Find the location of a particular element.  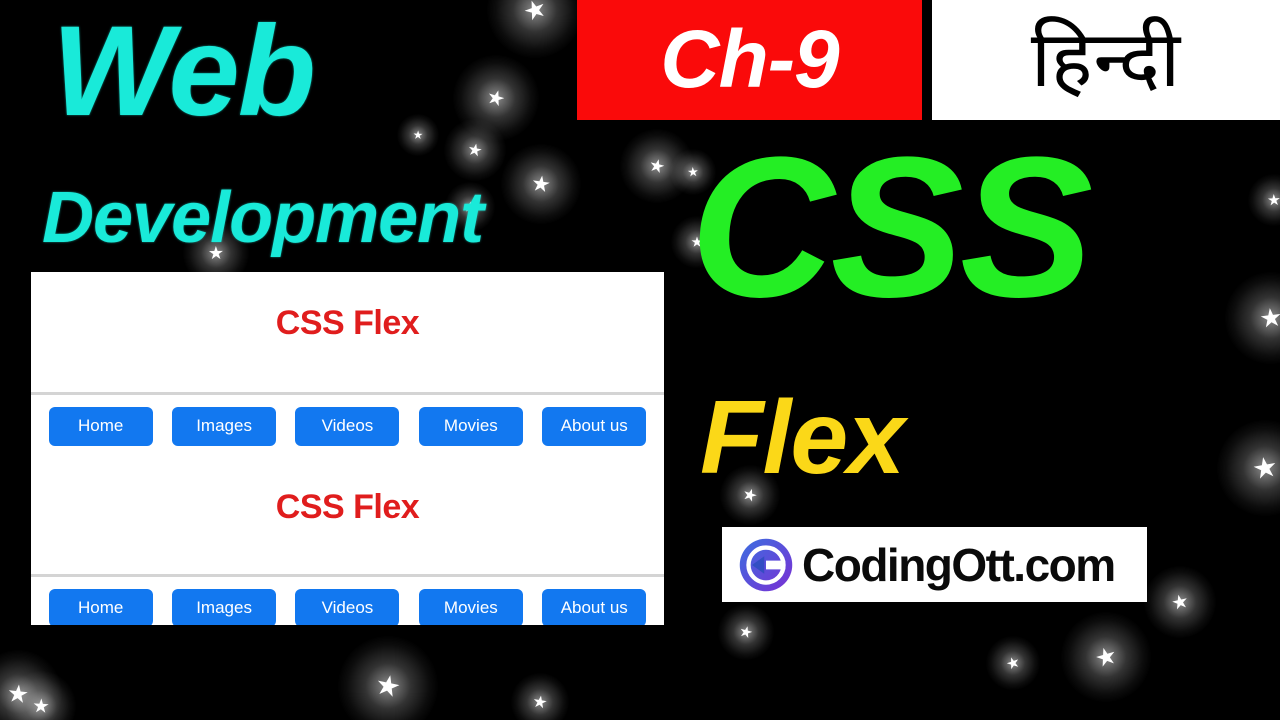

chapter-badge-label: Ch-9 is located at coordinates (749, 59).